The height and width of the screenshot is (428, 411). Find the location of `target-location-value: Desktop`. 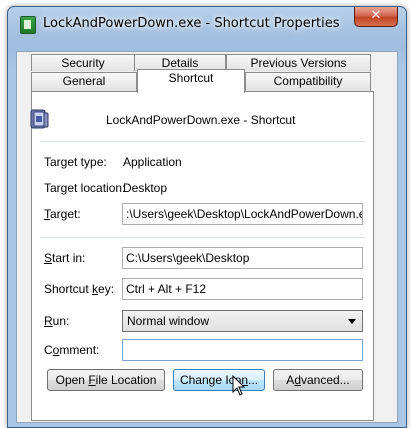

target-location-value: Desktop is located at coordinates (145, 188).